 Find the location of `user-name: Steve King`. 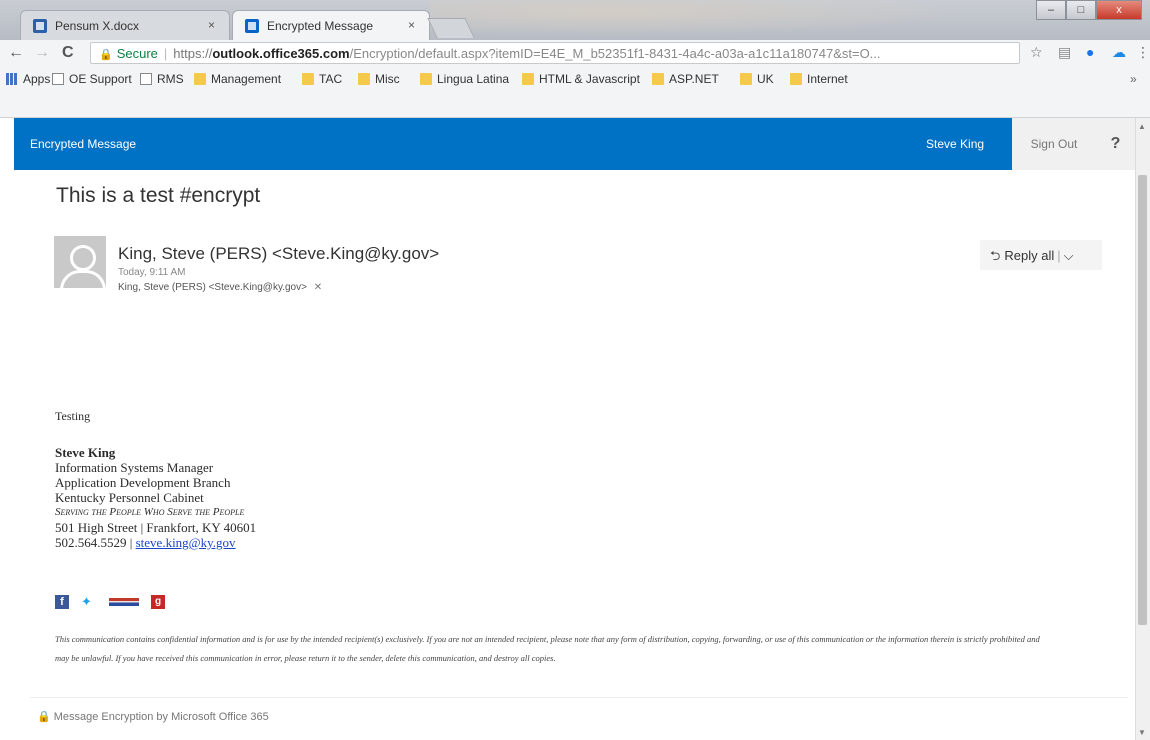

user-name: Steve King is located at coordinates (955, 144).